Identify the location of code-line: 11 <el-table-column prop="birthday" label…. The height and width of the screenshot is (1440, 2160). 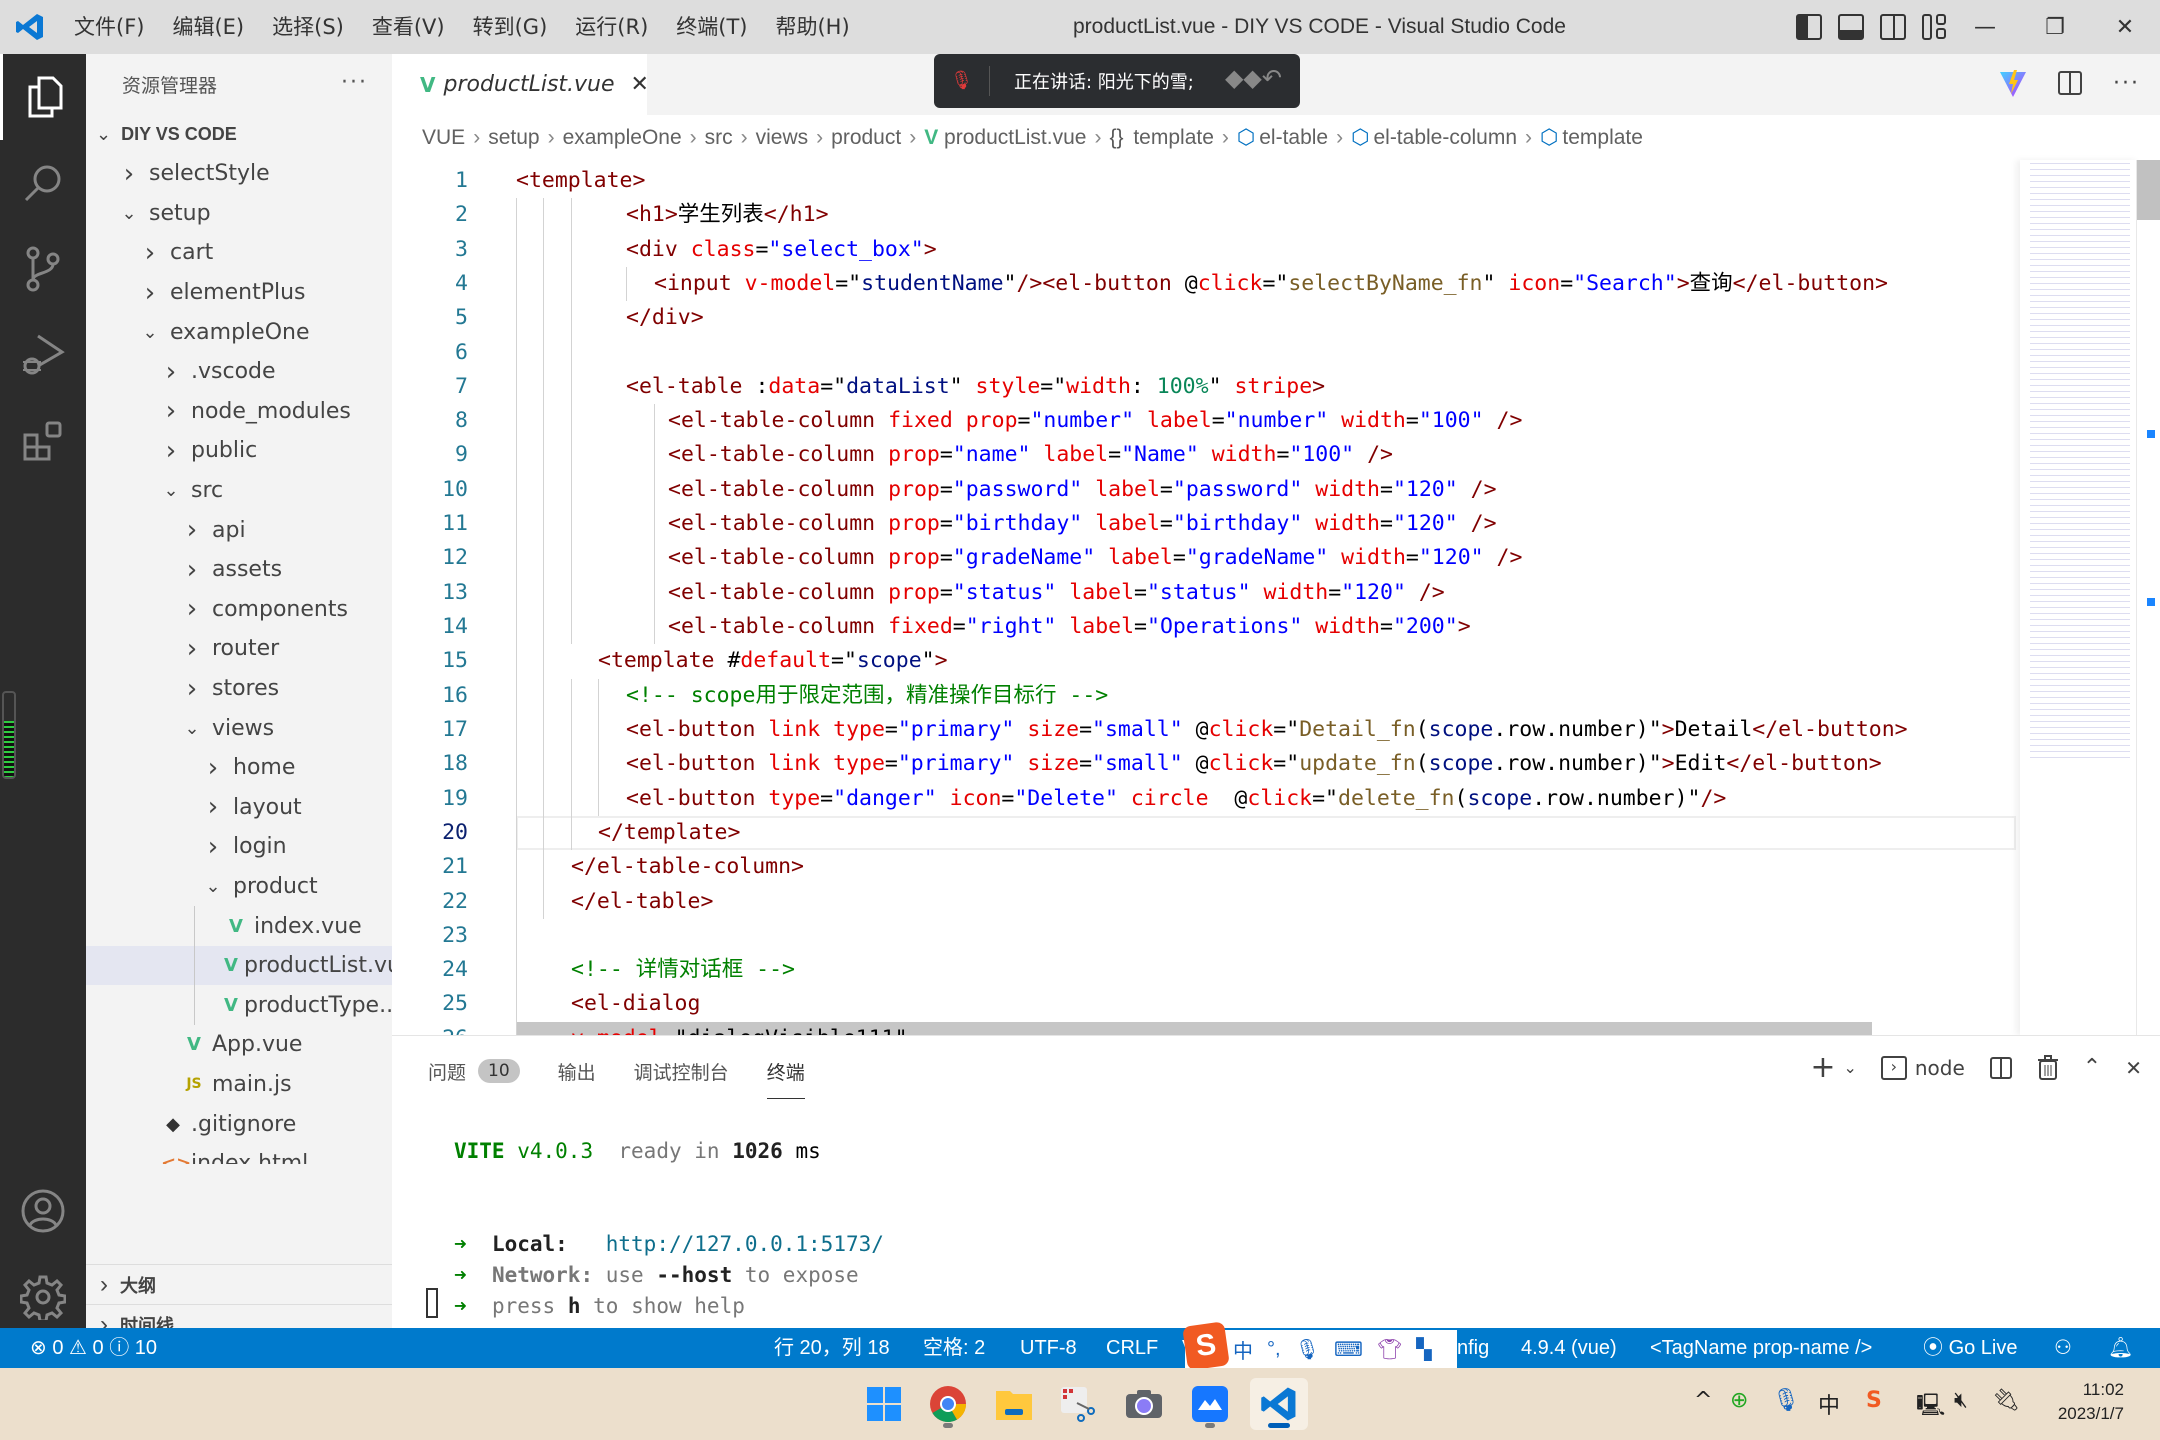
(1206, 524).